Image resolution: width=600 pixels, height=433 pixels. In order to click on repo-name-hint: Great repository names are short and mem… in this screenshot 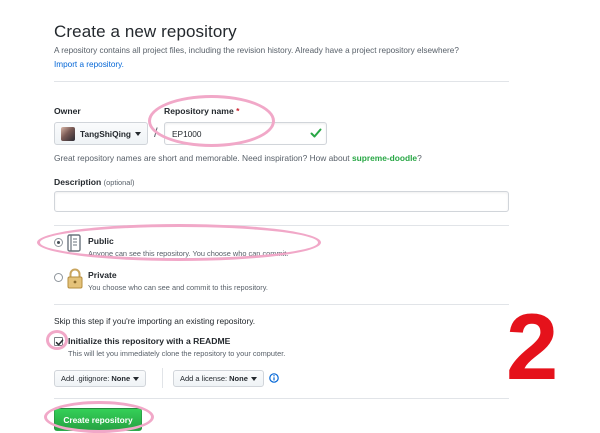, I will do `click(238, 158)`.